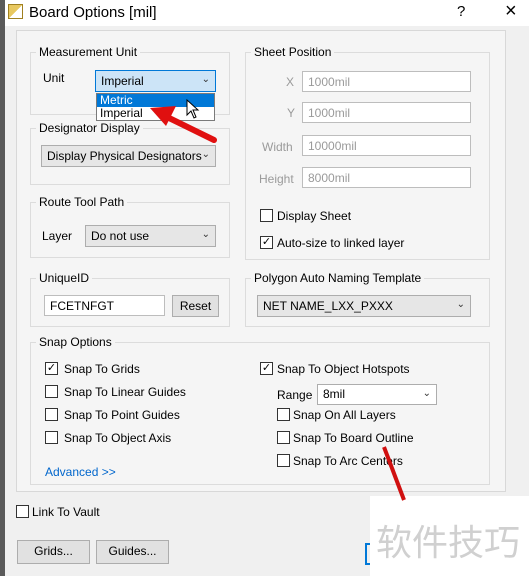 Image resolution: width=529 pixels, height=576 pixels. What do you see at coordinates (183, 124) in the screenshot?
I see `red-arrow-icon` at bounding box center [183, 124].